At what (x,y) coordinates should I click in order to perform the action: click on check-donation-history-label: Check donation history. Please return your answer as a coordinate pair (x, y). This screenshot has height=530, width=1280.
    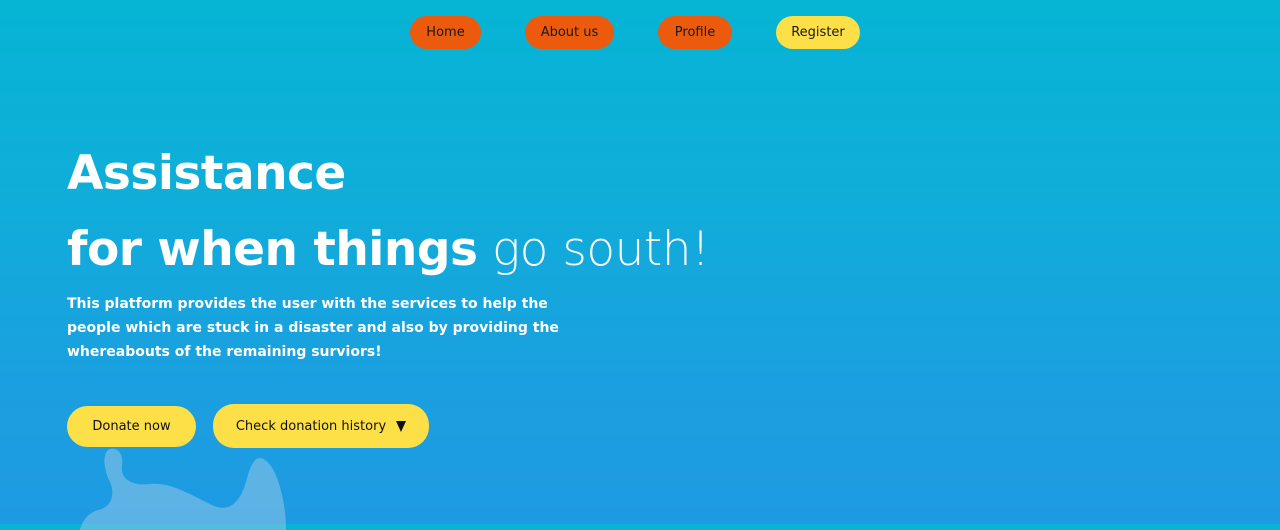
    Looking at the image, I should click on (311, 426).